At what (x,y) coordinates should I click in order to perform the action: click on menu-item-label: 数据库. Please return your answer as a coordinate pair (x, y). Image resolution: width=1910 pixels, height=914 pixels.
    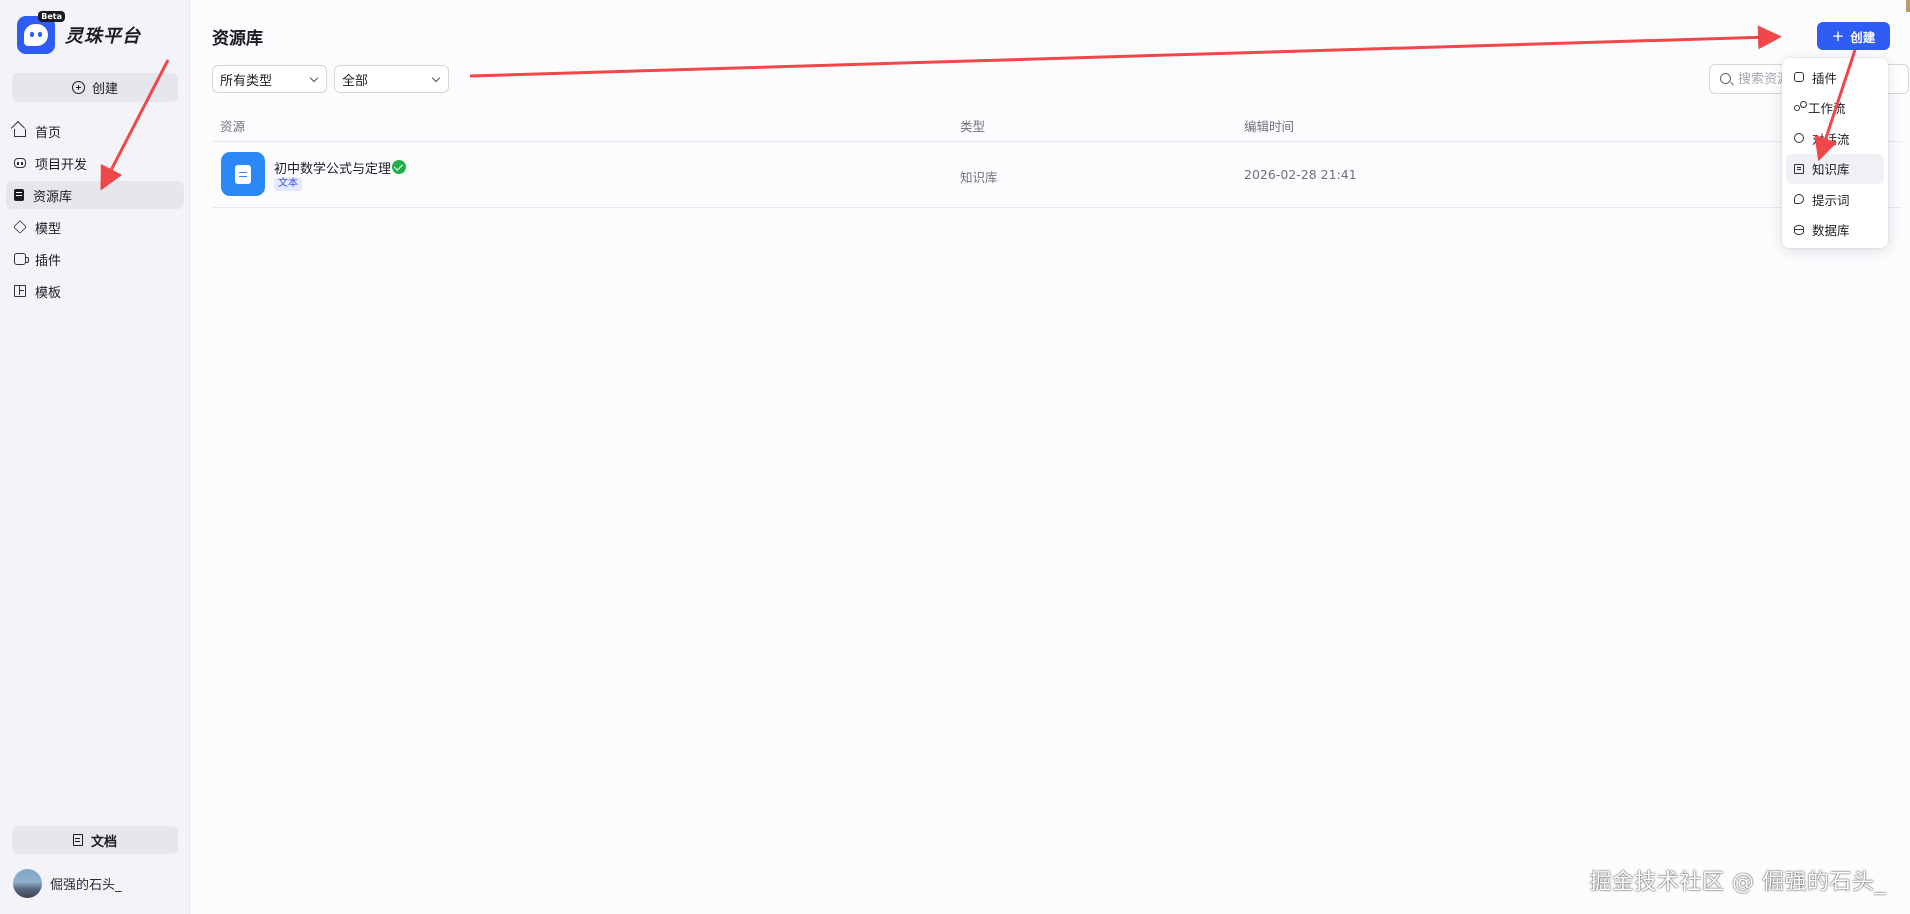
    Looking at the image, I should click on (1831, 230).